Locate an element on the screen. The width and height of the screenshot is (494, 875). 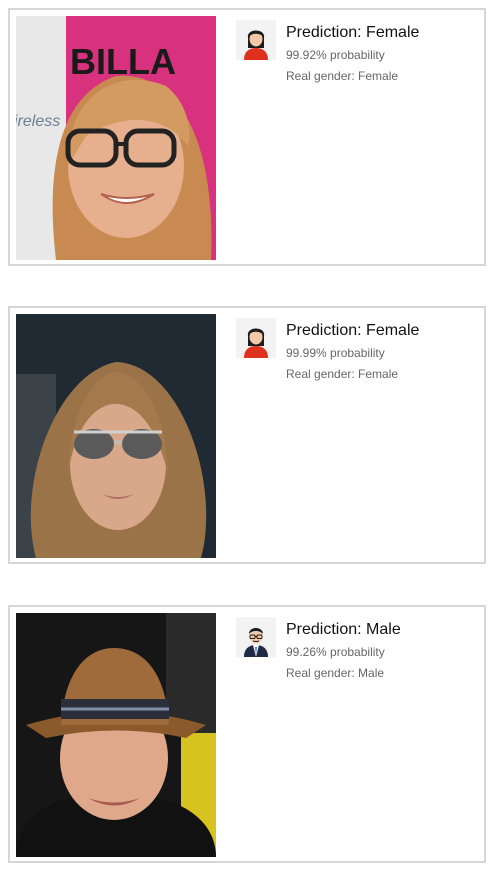
prediction-label: Prediction: Male is located at coordinates (343, 629).